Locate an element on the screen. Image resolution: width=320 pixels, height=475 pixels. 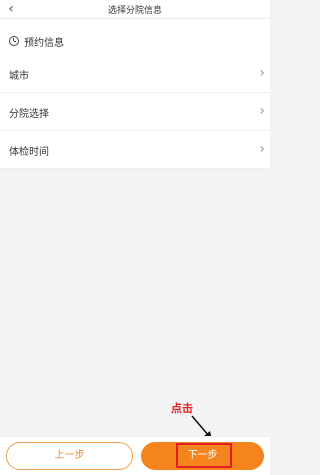
branch-select-label: 分院选择 is located at coordinates (29, 114).